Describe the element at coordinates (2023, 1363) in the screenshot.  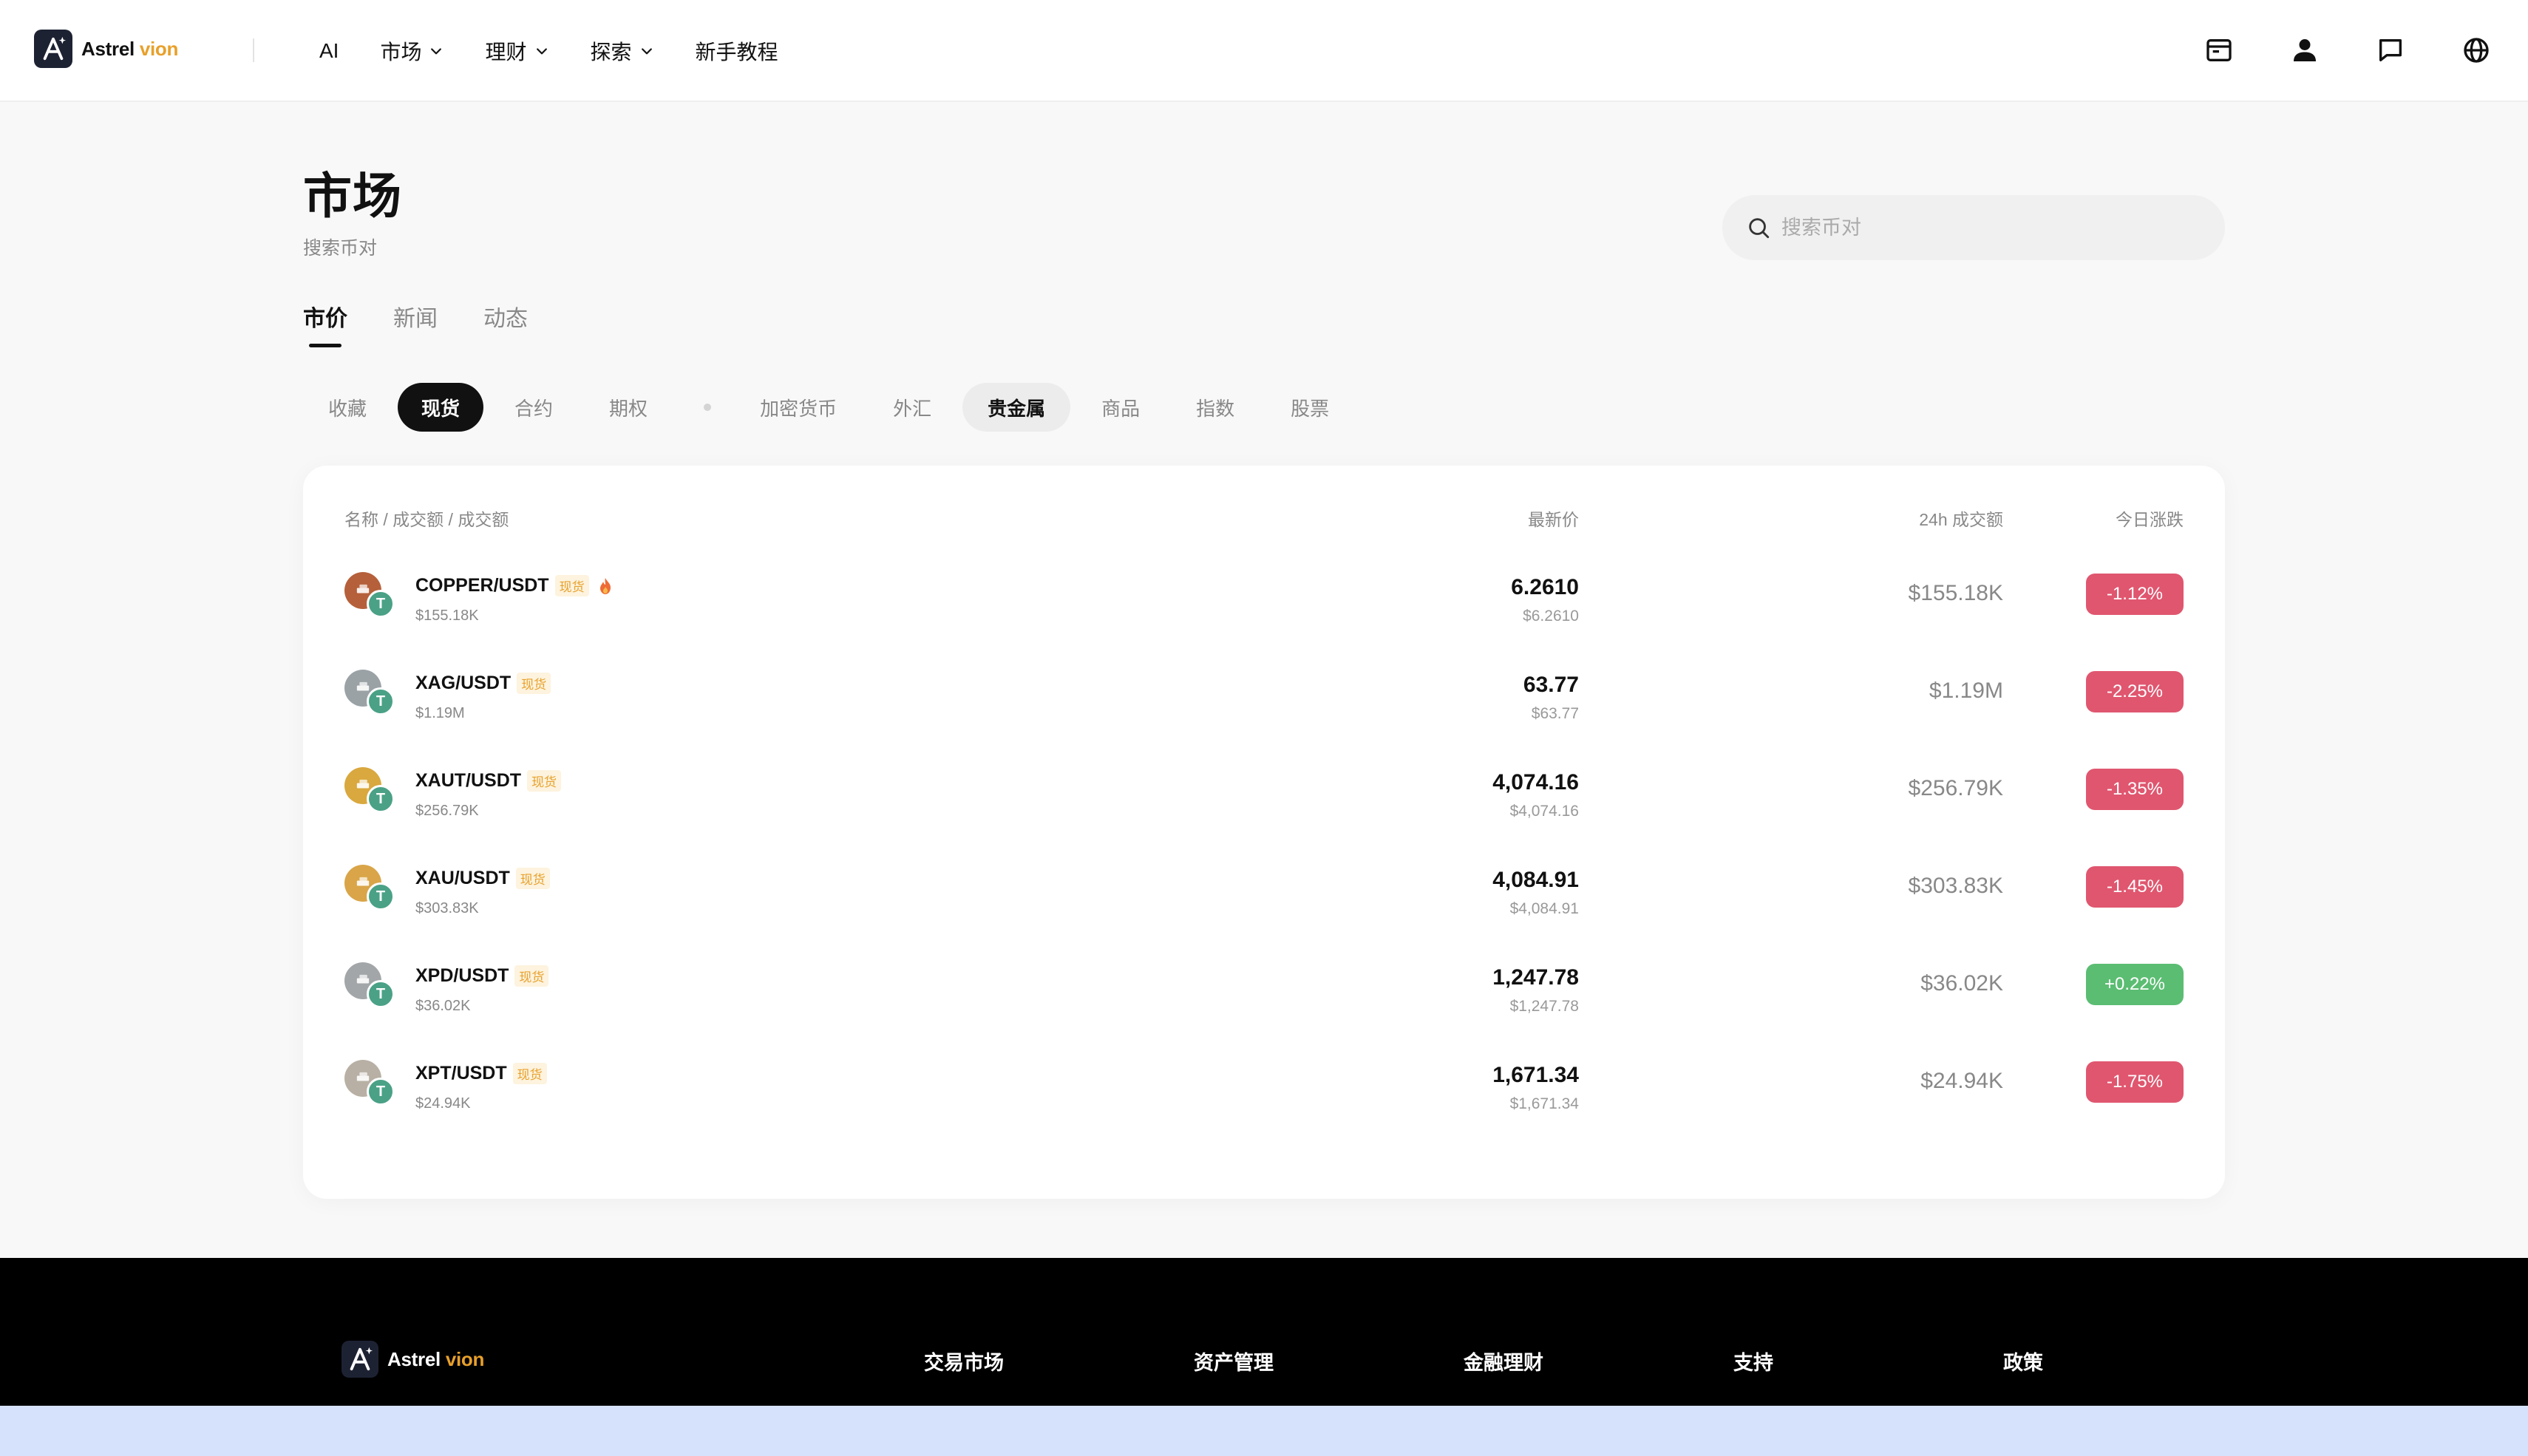
I see `footer-heading: 政策` at that location.